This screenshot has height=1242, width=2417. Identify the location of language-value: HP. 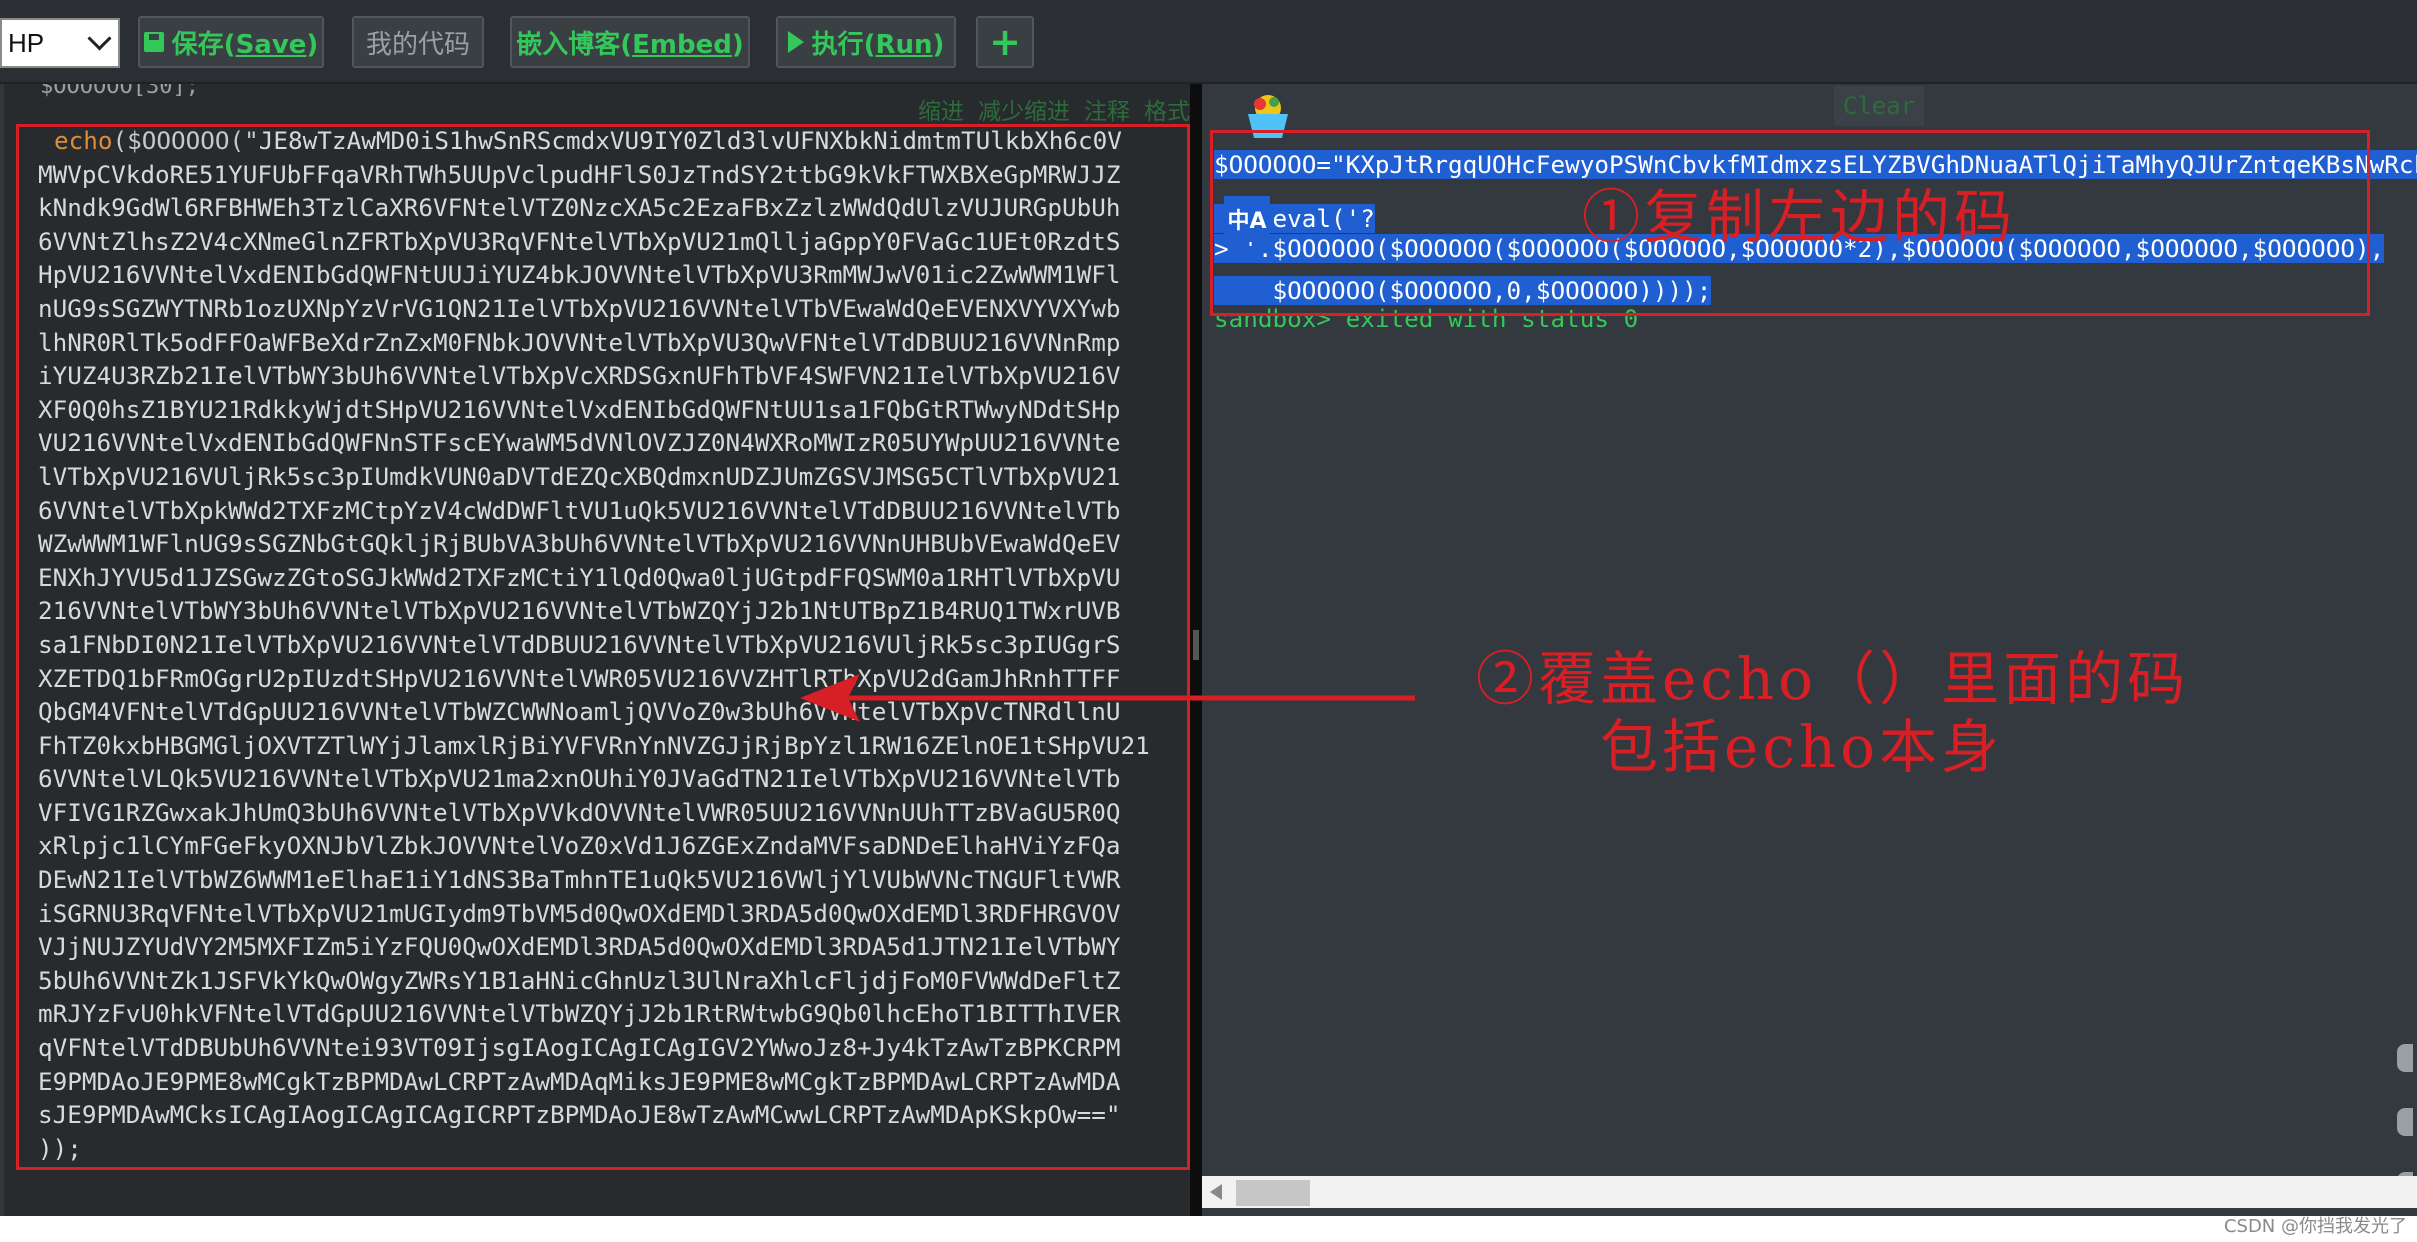
(26, 42).